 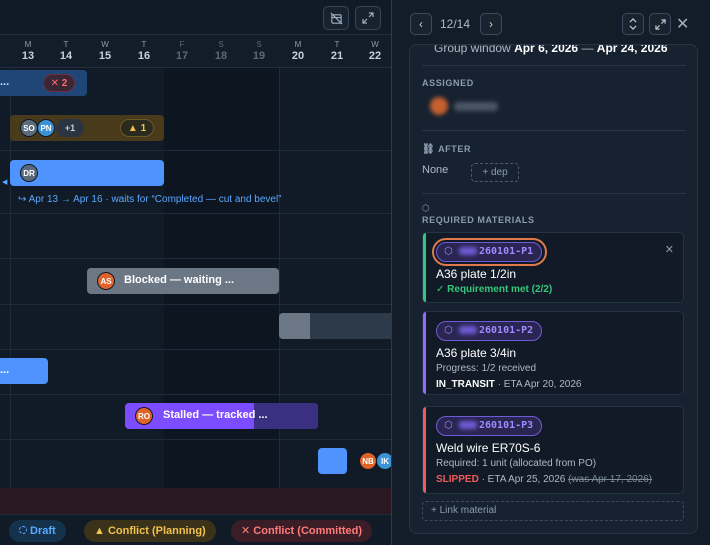 What do you see at coordinates (144, 52) in the screenshot?
I see `day-col: T 16` at bounding box center [144, 52].